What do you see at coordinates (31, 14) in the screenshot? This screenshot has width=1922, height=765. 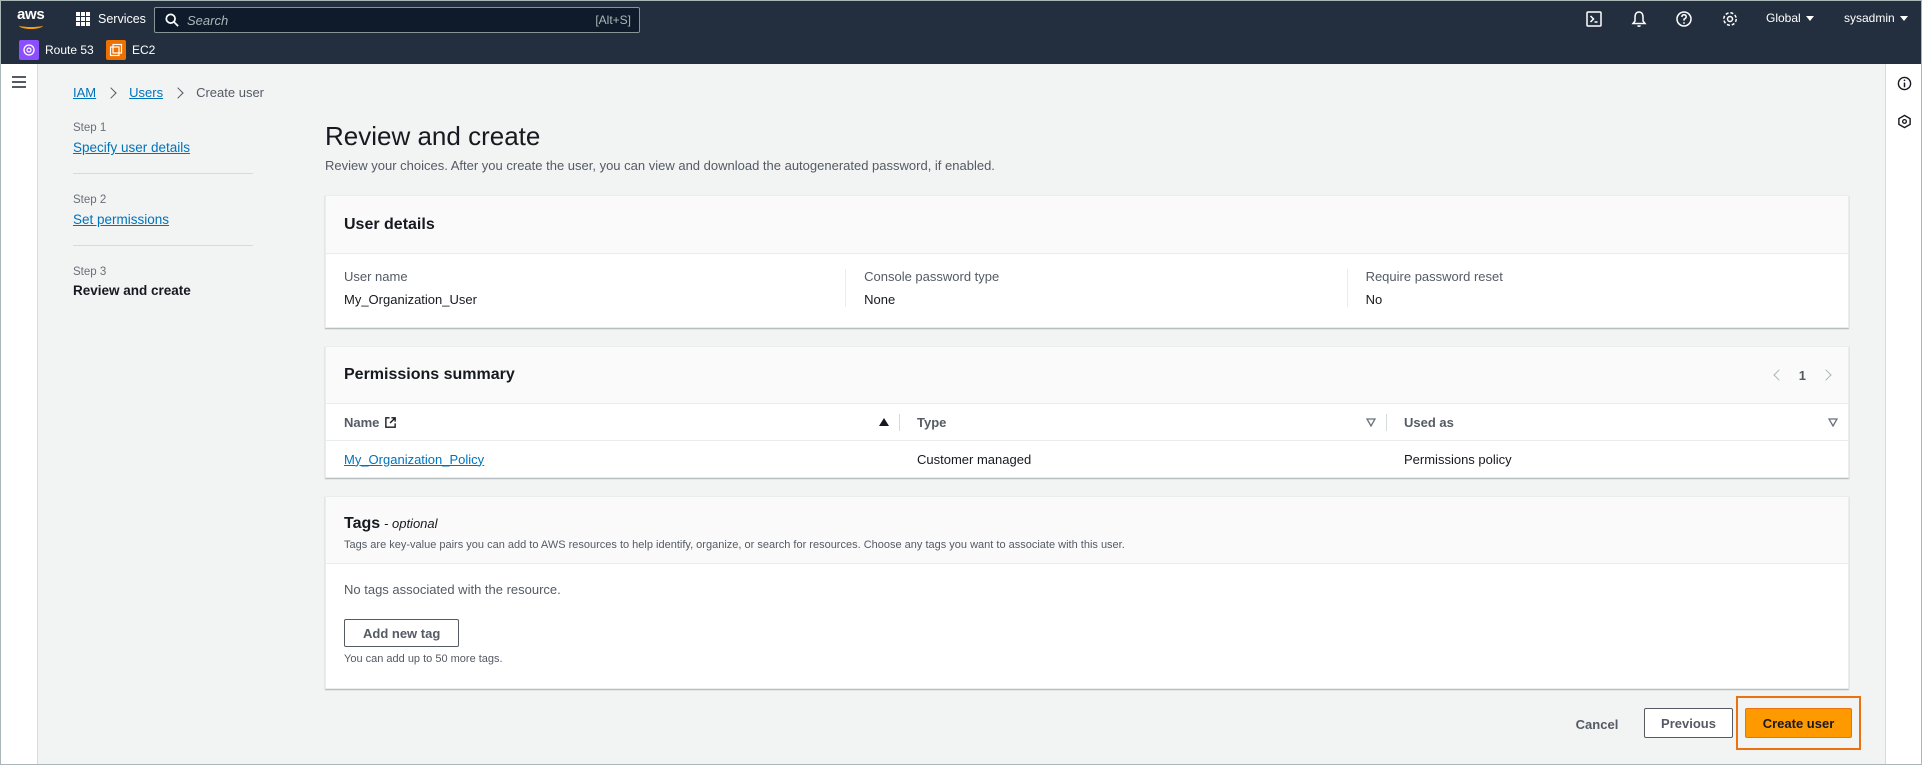 I see `aws-logo-text: aws` at bounding box center [31, 14].